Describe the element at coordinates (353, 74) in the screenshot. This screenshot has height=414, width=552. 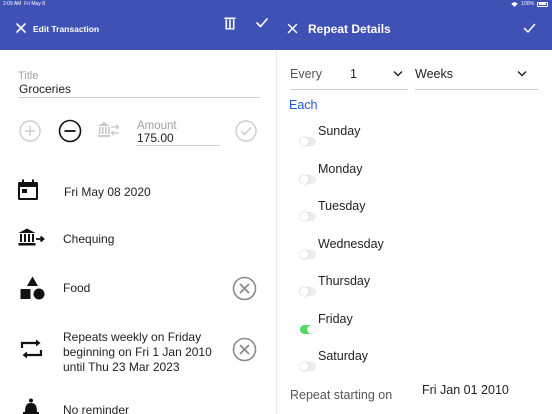
I see `interval-select: 1` at that location.